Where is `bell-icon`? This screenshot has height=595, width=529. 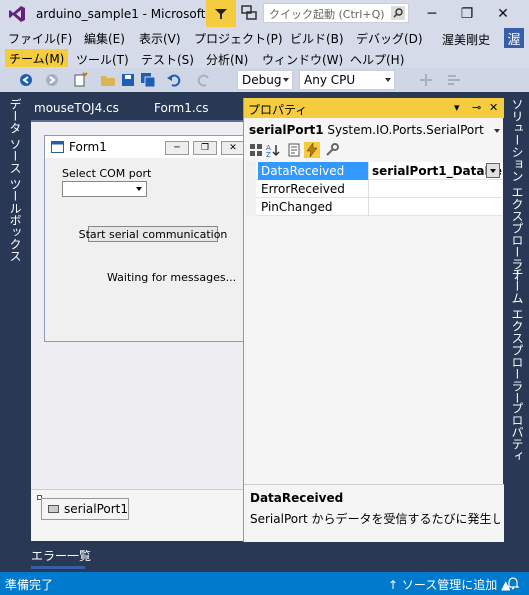 bell-icon is located at coordinates (513, 583).